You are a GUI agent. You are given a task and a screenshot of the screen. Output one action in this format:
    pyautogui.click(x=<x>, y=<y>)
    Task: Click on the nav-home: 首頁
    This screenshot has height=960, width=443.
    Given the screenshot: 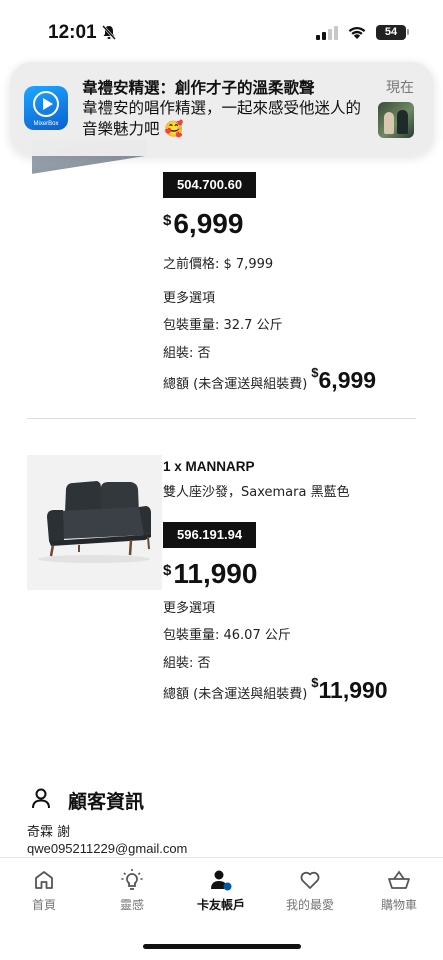 What is the action you would take?
    pyautogui.click(x=44, y=890)
    